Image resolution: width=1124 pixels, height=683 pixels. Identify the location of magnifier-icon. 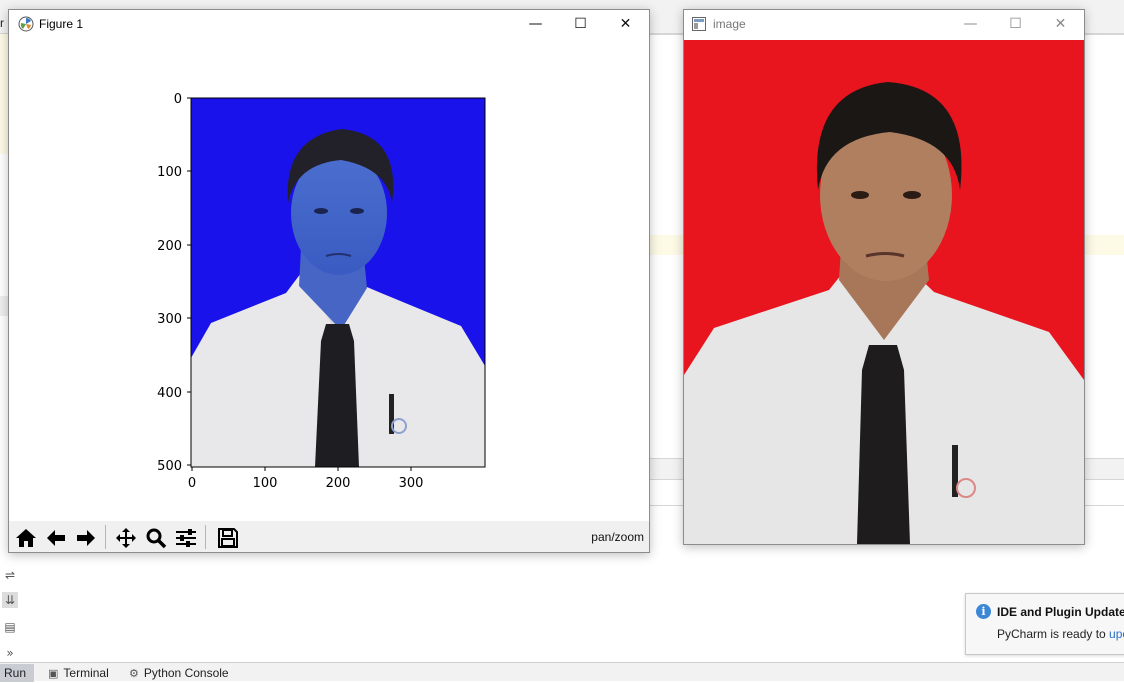
(156, 538).